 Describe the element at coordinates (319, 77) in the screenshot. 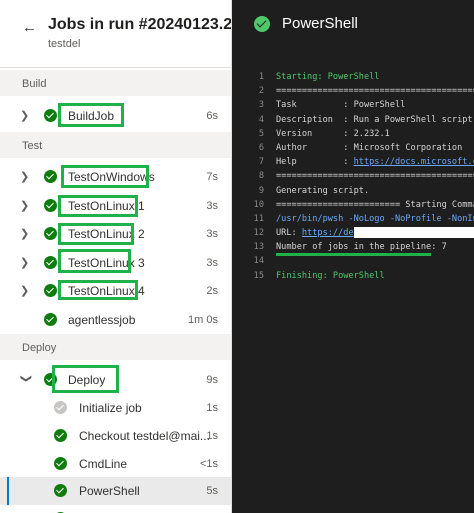

I see `log-line: 1 Starting: PowerShell` at that location.